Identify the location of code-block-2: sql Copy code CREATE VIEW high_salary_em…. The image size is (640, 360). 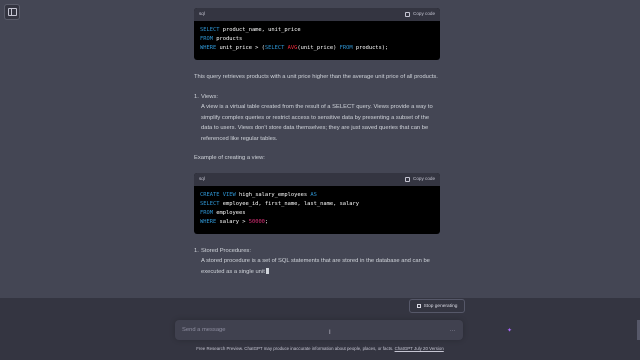
(317, 203).